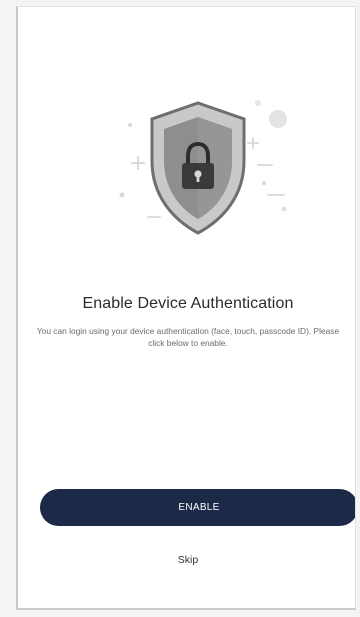  Describe the element at coordinates (197, 507) in the screenshot. I see `enable-button: ENABLE` at that location.